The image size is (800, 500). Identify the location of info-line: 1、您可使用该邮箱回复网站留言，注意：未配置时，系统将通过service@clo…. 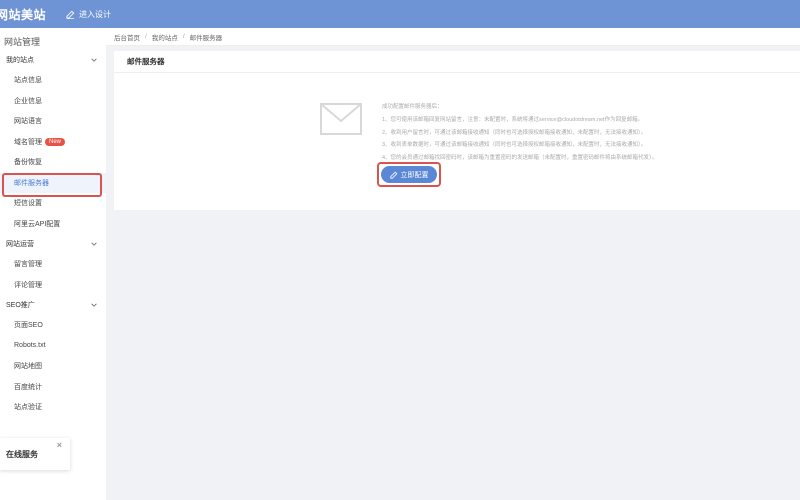
(513, 119).